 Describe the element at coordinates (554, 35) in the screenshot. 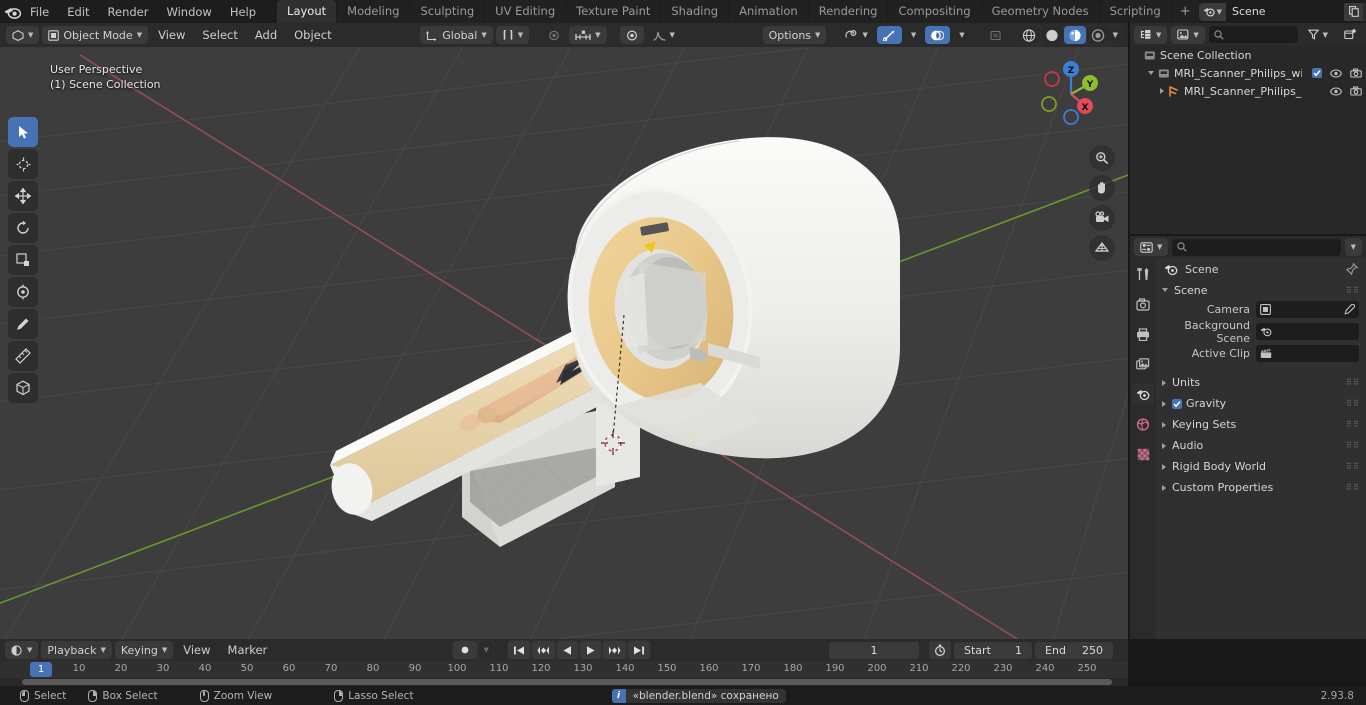

I see `proportional-edit-icon` at that location.